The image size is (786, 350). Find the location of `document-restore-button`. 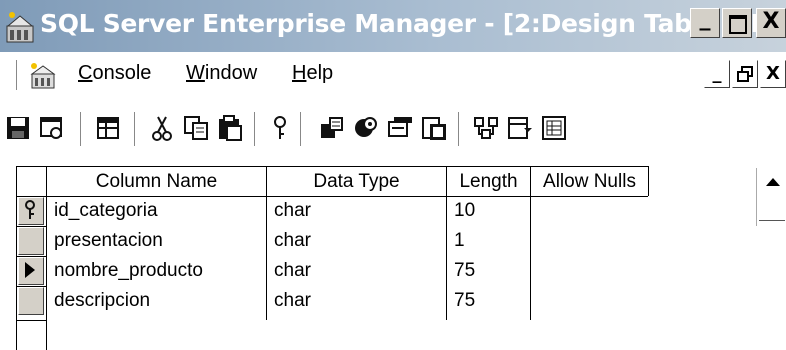

document-restore-button is located at coordinates (745, 74).